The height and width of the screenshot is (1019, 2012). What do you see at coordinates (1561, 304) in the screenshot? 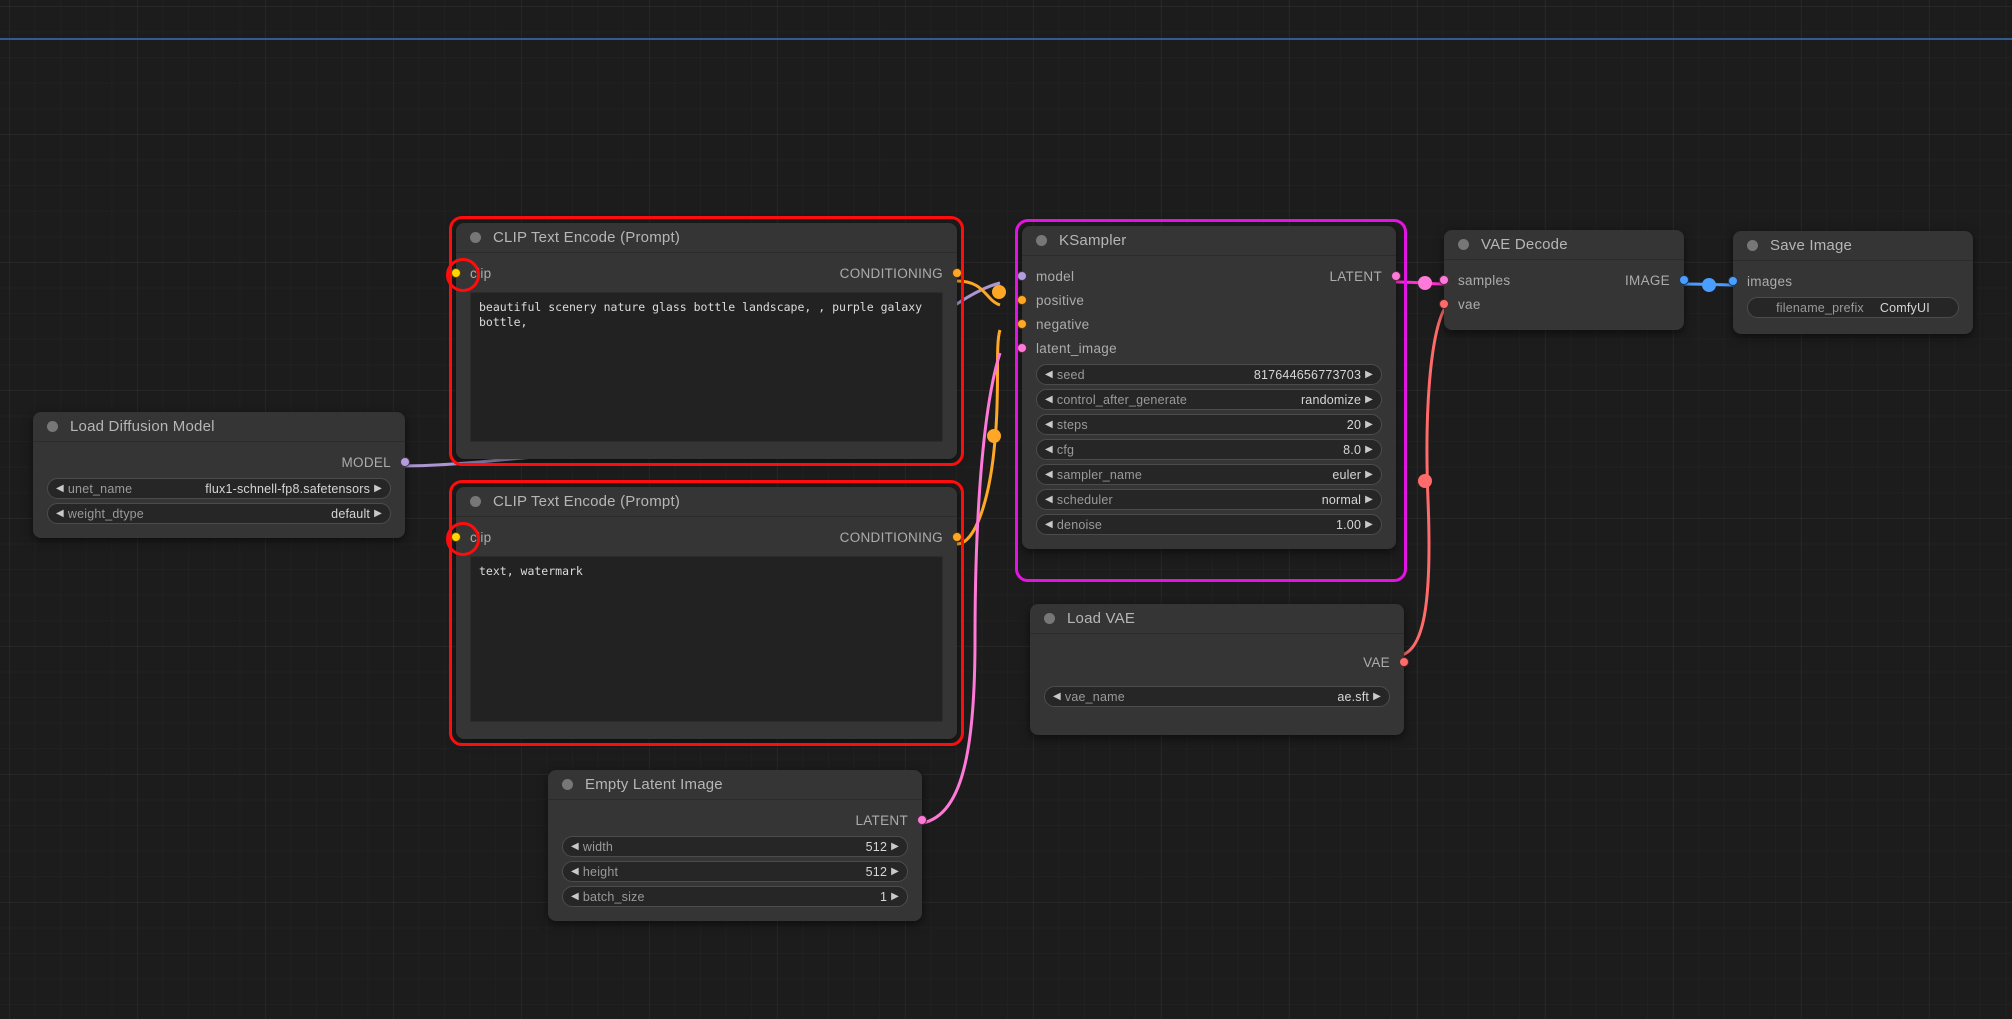
I see `io-row-vae: vae` at bounding box center [1561, 304].